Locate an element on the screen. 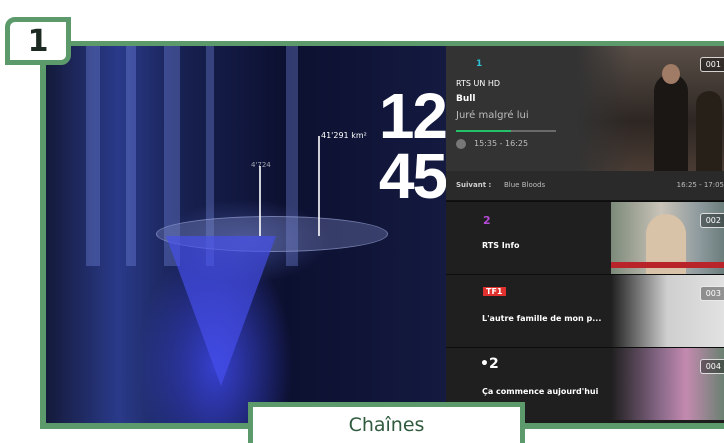 The image size is (724, 443). step-number: 1 is located at coordinates (38, 41).